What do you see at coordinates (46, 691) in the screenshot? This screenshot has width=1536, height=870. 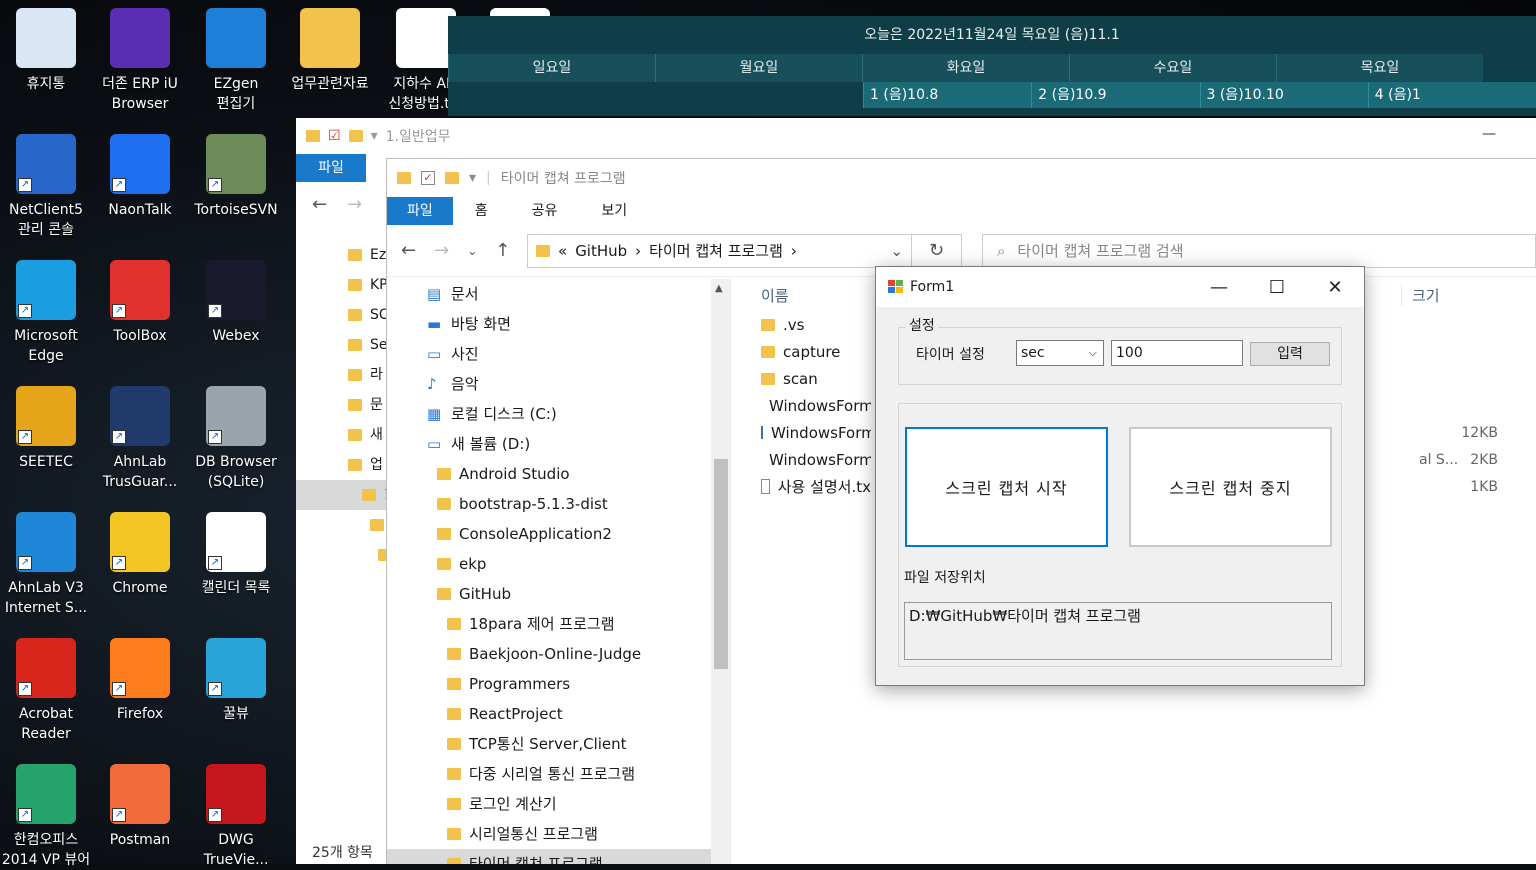 I see `desktop-shortcut: ↗ Acrobat Reader` at bounding box center [46, 691].